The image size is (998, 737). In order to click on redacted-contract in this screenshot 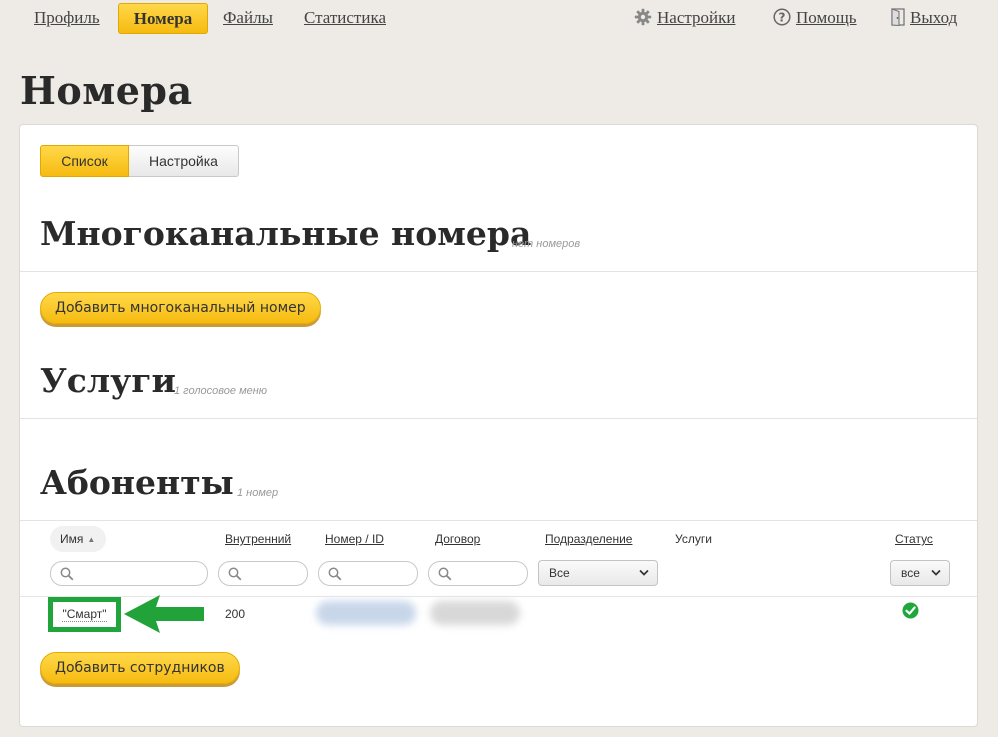, I will do `click(475, 613)`.